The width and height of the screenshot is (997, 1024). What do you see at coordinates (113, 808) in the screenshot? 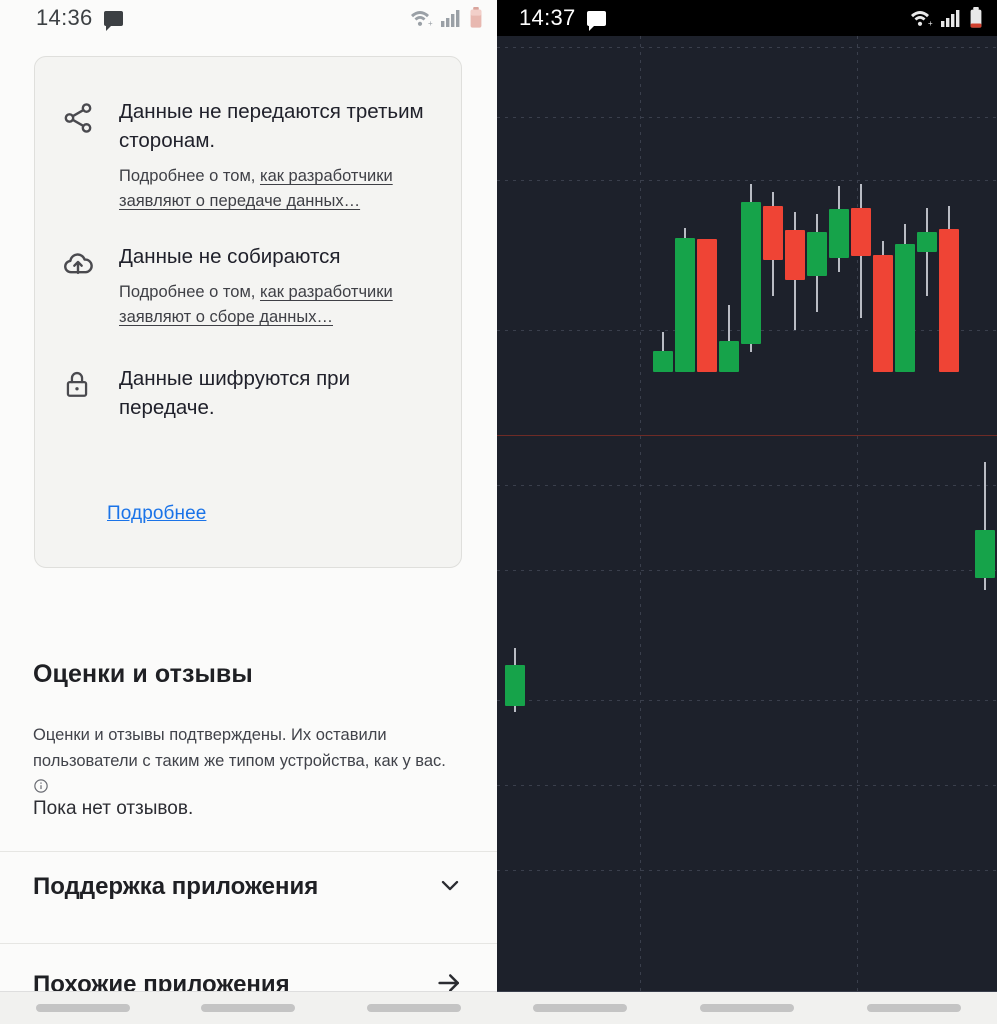
I see `no-reviews-text: Пока нет отзывов.` at bounding box center [113, 808].